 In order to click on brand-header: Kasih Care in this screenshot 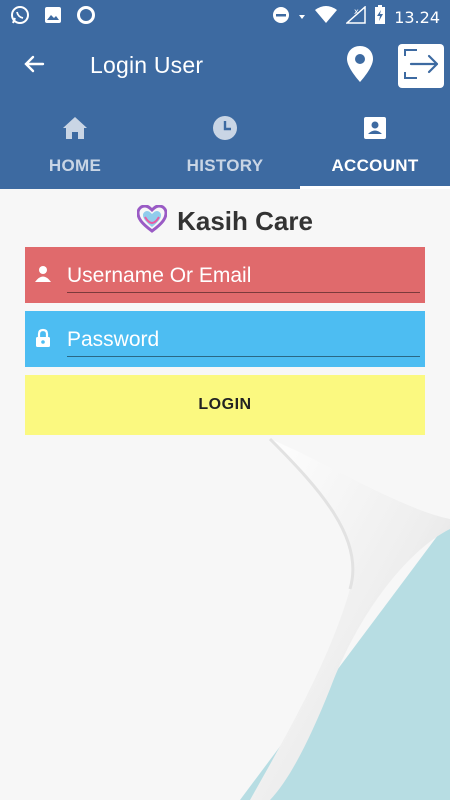, I will do `click(225, 221)`.